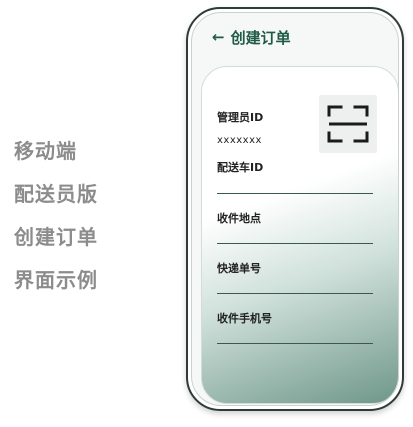  Describe the element at coordinates (56, 280) in the screenshot. I see `caption-line: 界面示例` at that location.